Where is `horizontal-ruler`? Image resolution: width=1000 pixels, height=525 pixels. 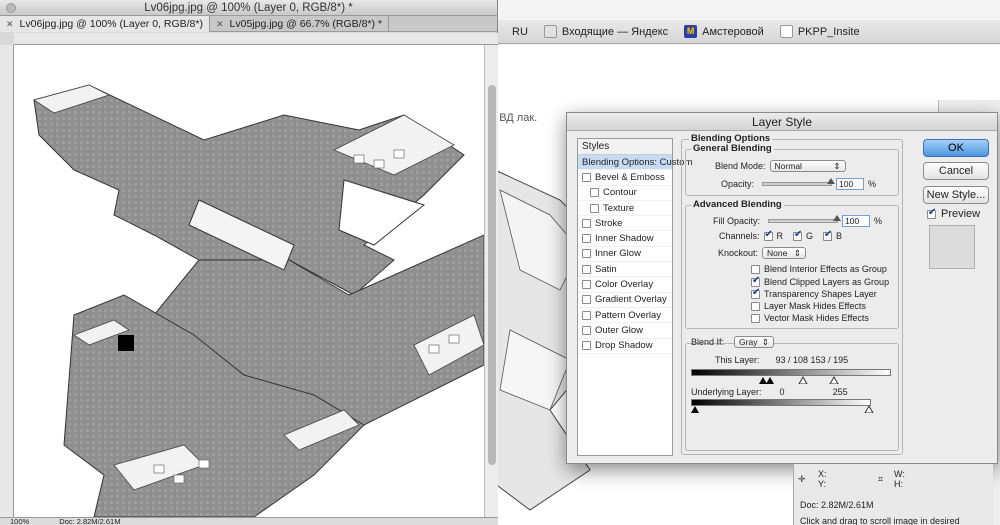
horizontal-ruler is located at coordinates (256, 39).